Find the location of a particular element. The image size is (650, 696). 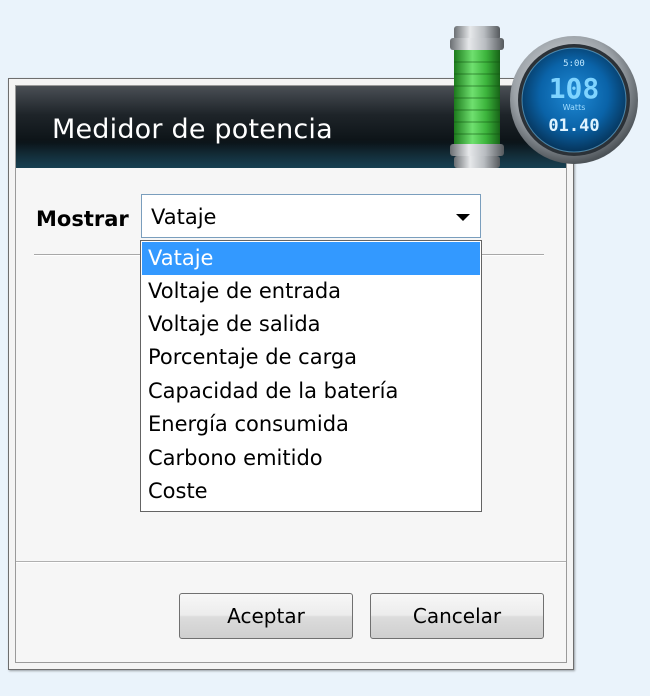

cancel-button: Cancelar is located at coordinates (457, 616).